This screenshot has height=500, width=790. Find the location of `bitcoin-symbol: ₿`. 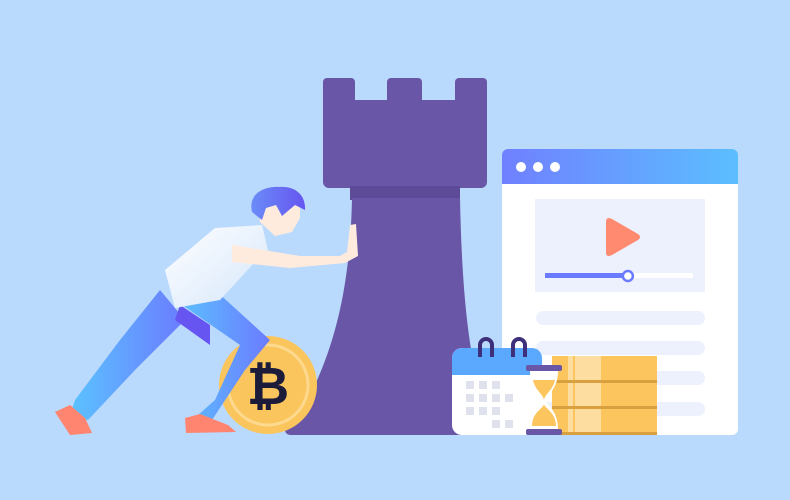

bitcoin-symbol: ₿ is located at coordinates (268, 387).